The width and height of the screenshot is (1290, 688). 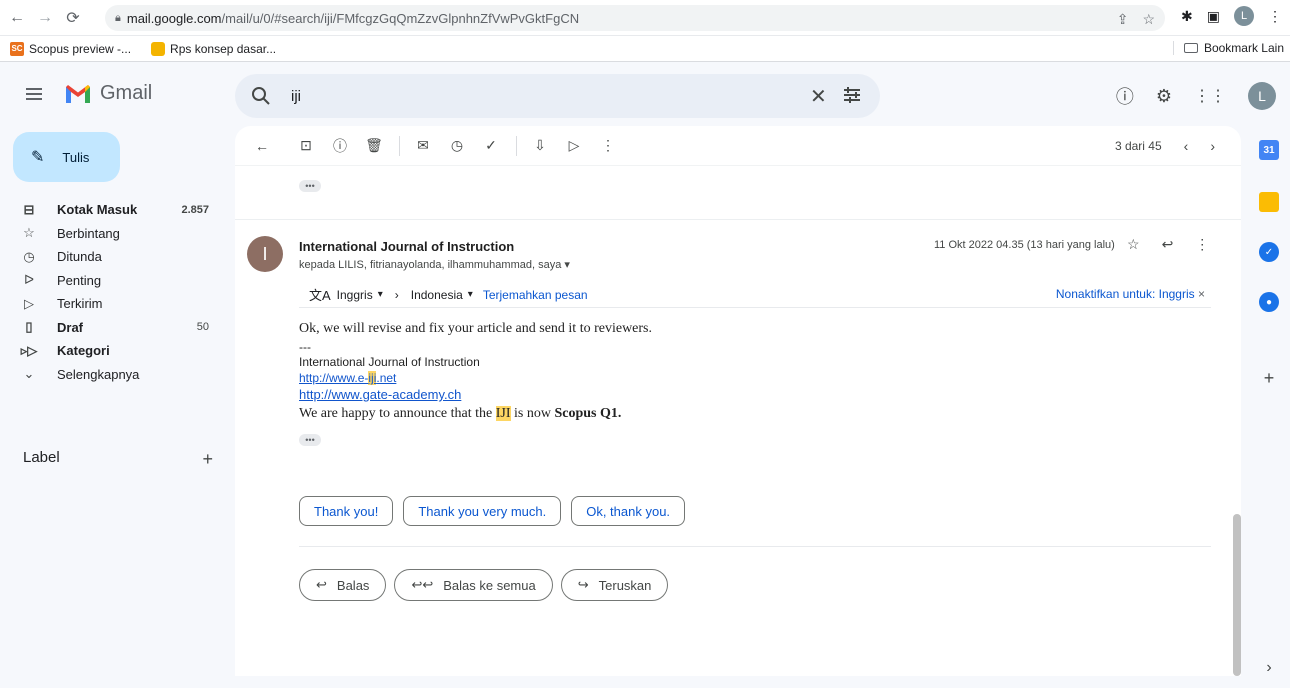 What do you see at coordinates (470, 294) in the screenshot?
I see `target-dropdown-icon: ▾` at bounding box center [470, 294].